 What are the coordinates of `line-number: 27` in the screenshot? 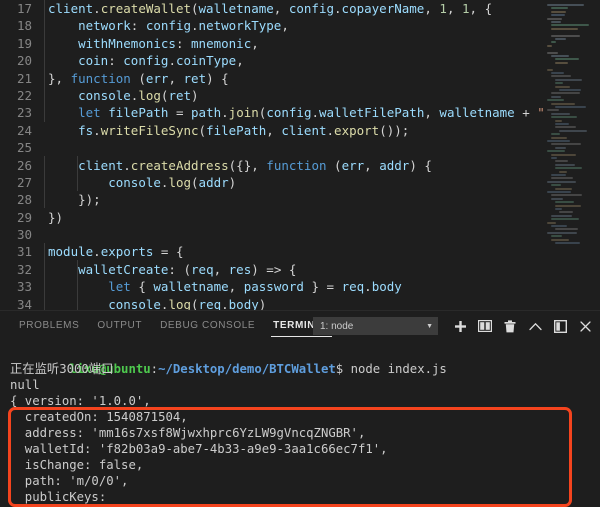 It's located at (24, 182).